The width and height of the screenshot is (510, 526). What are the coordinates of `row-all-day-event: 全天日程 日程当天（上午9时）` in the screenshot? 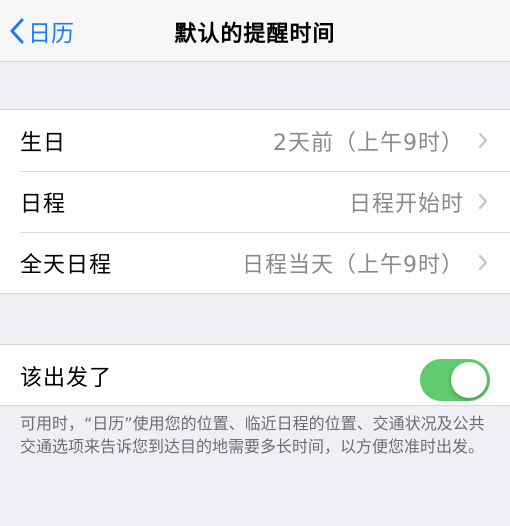 It's located at (255, 262).